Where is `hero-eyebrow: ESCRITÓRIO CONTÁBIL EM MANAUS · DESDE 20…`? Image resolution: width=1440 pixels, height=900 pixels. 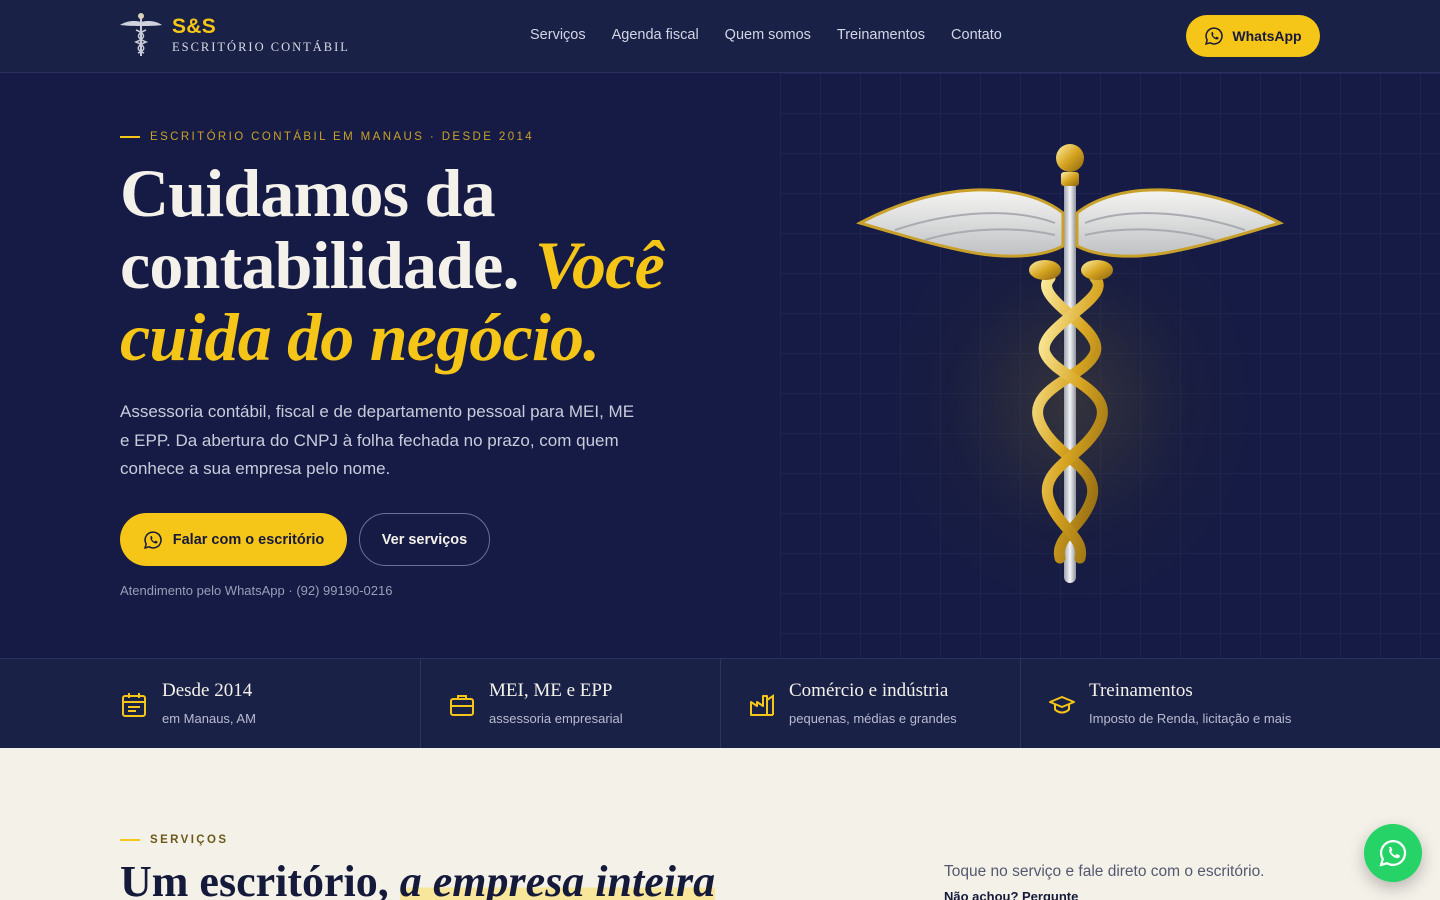 hero-eyebrow: ESCRITÓRIO CONTÁBIL EM MANAUS · DESDE 20… is located at coordinates (327, 137).